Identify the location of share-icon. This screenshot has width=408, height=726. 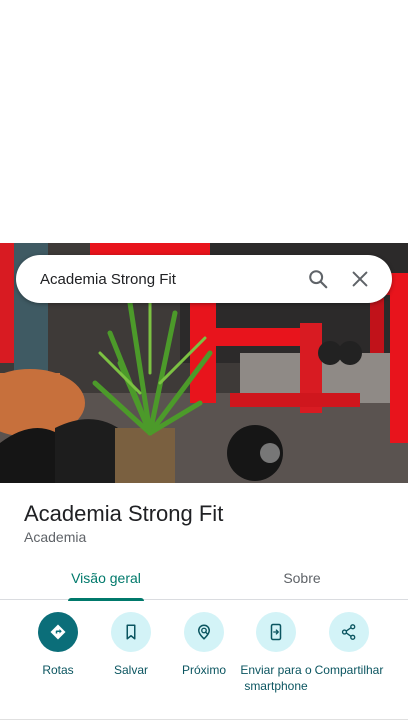
(348, 632).